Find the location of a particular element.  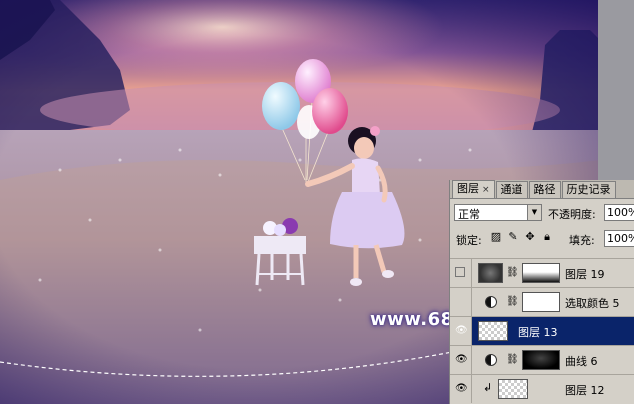

tab-history-label: 历史记录 is located at coordinates (588, 189).